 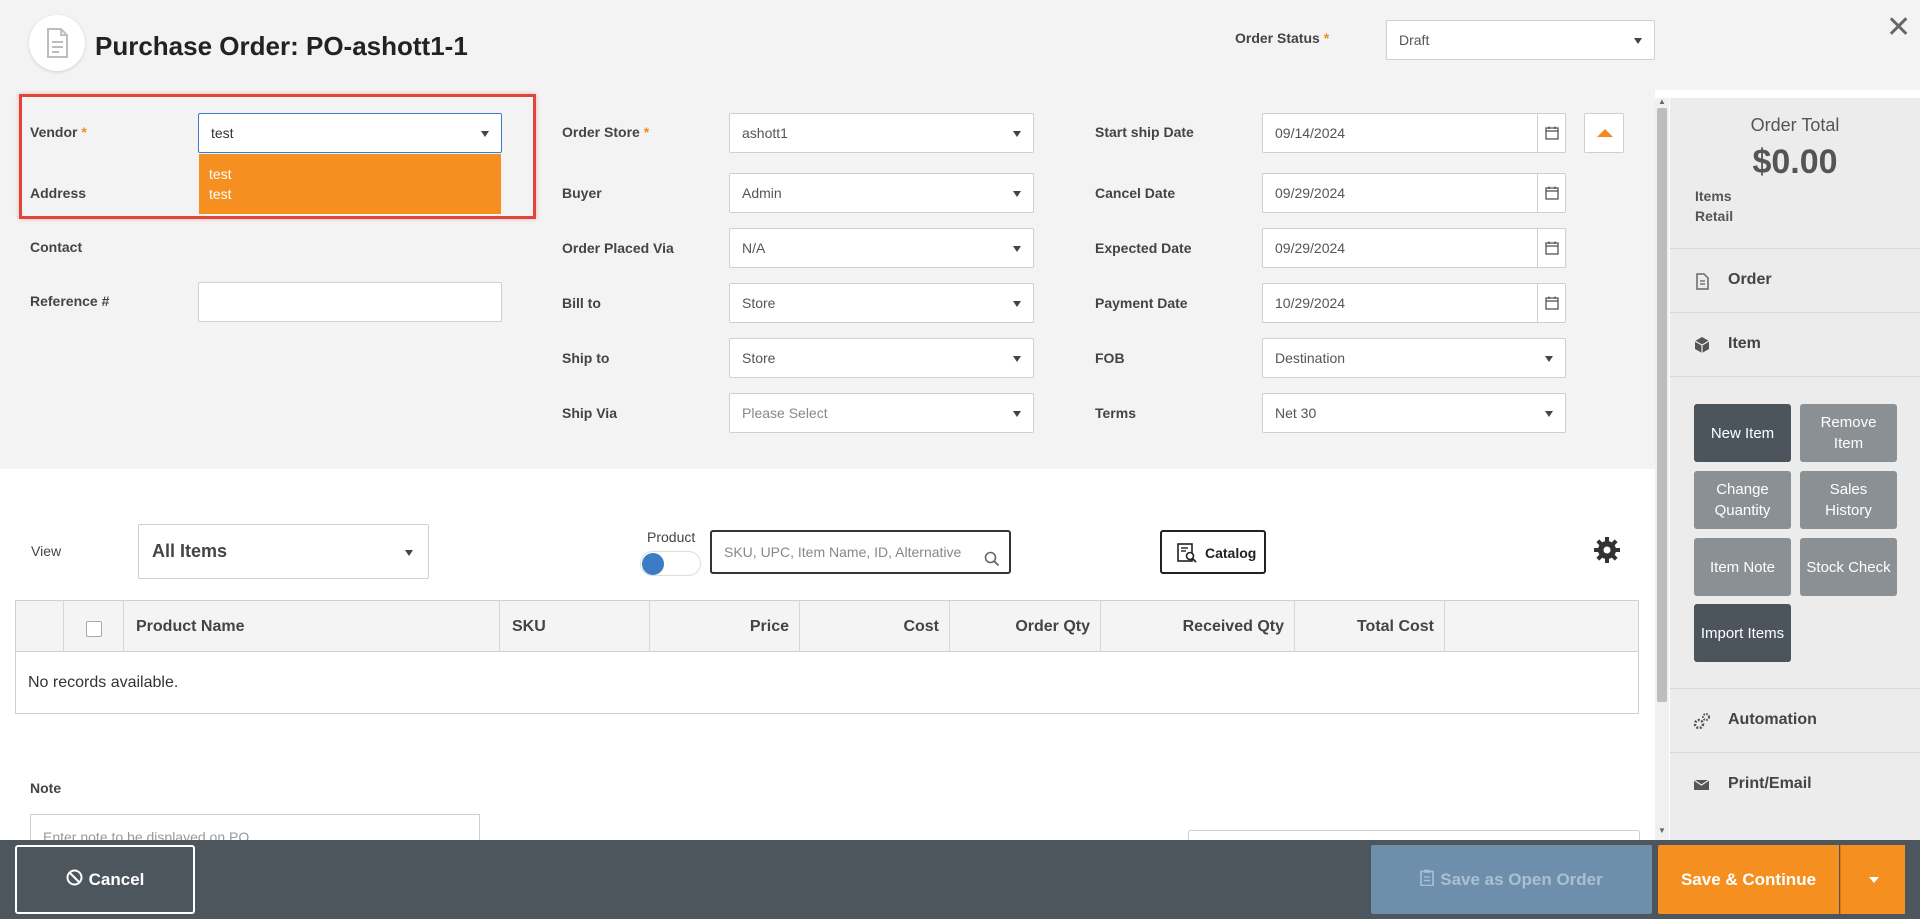 What do you see at coordinates (1144, 132) in the screenshot?
I see `start-ship-date-label: Start ship Date` at bounding box center [1144, 132].